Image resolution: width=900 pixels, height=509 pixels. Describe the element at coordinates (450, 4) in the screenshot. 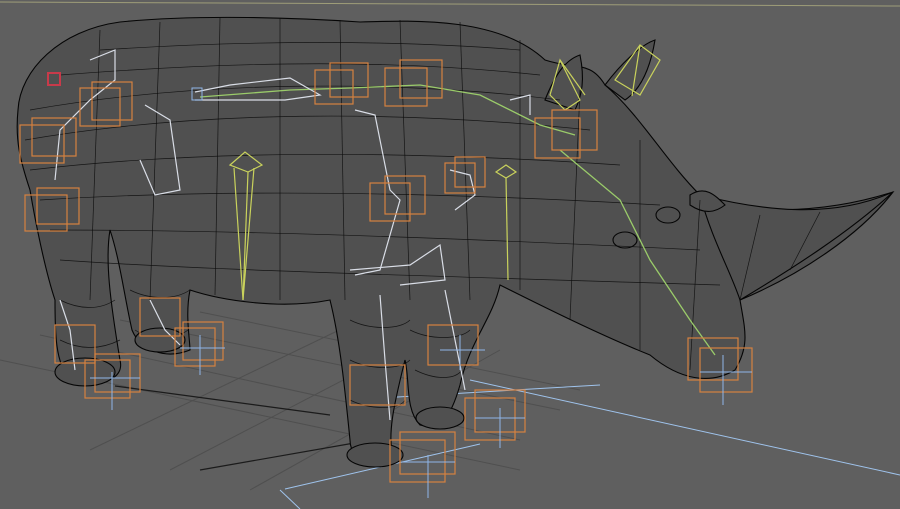

I see `viewport-top-edge` at that location.